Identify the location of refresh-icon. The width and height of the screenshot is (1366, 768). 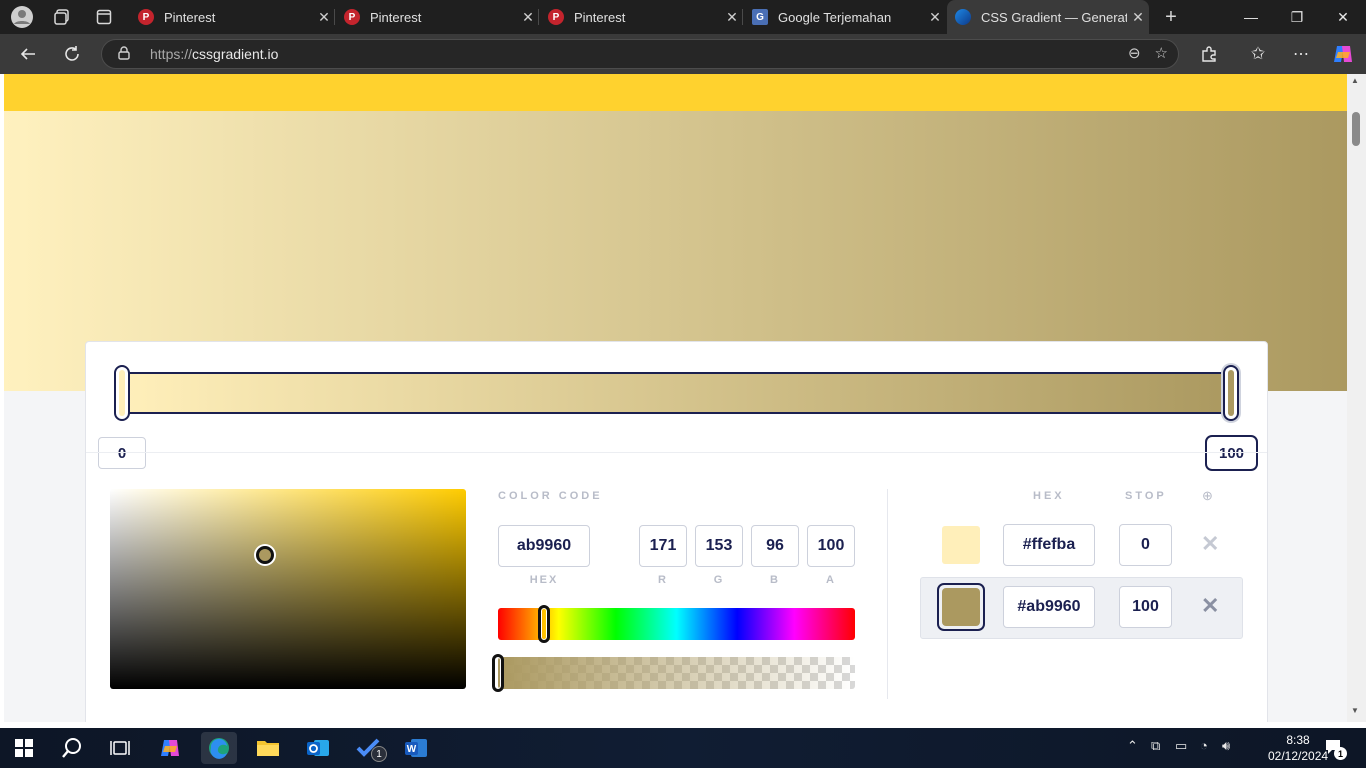
(72, 54).